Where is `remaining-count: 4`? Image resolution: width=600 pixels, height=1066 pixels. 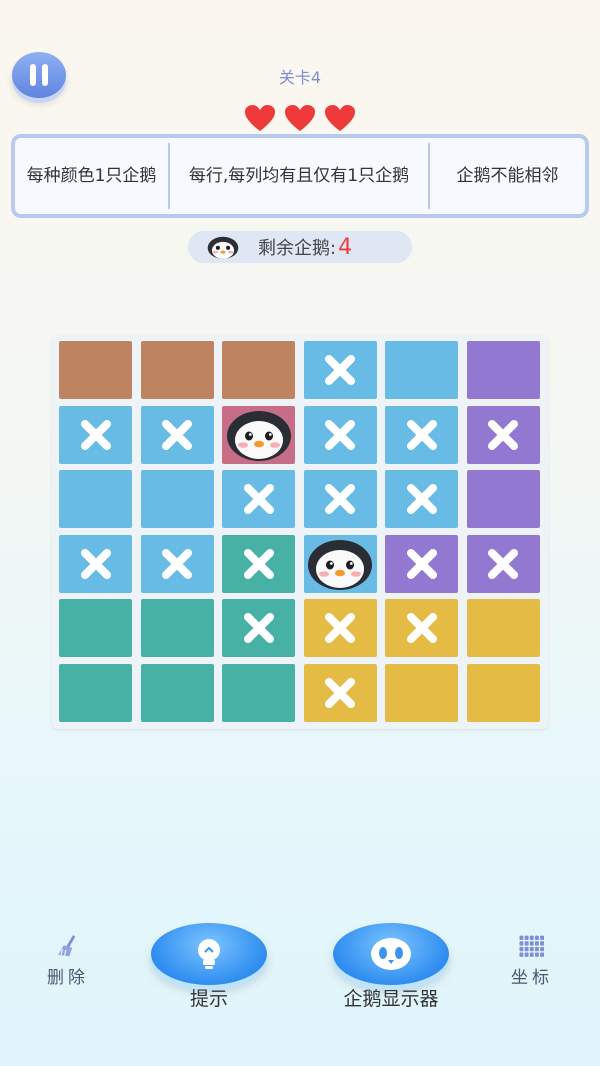 remaining-count: 4 is located at coordinates (345, 247).